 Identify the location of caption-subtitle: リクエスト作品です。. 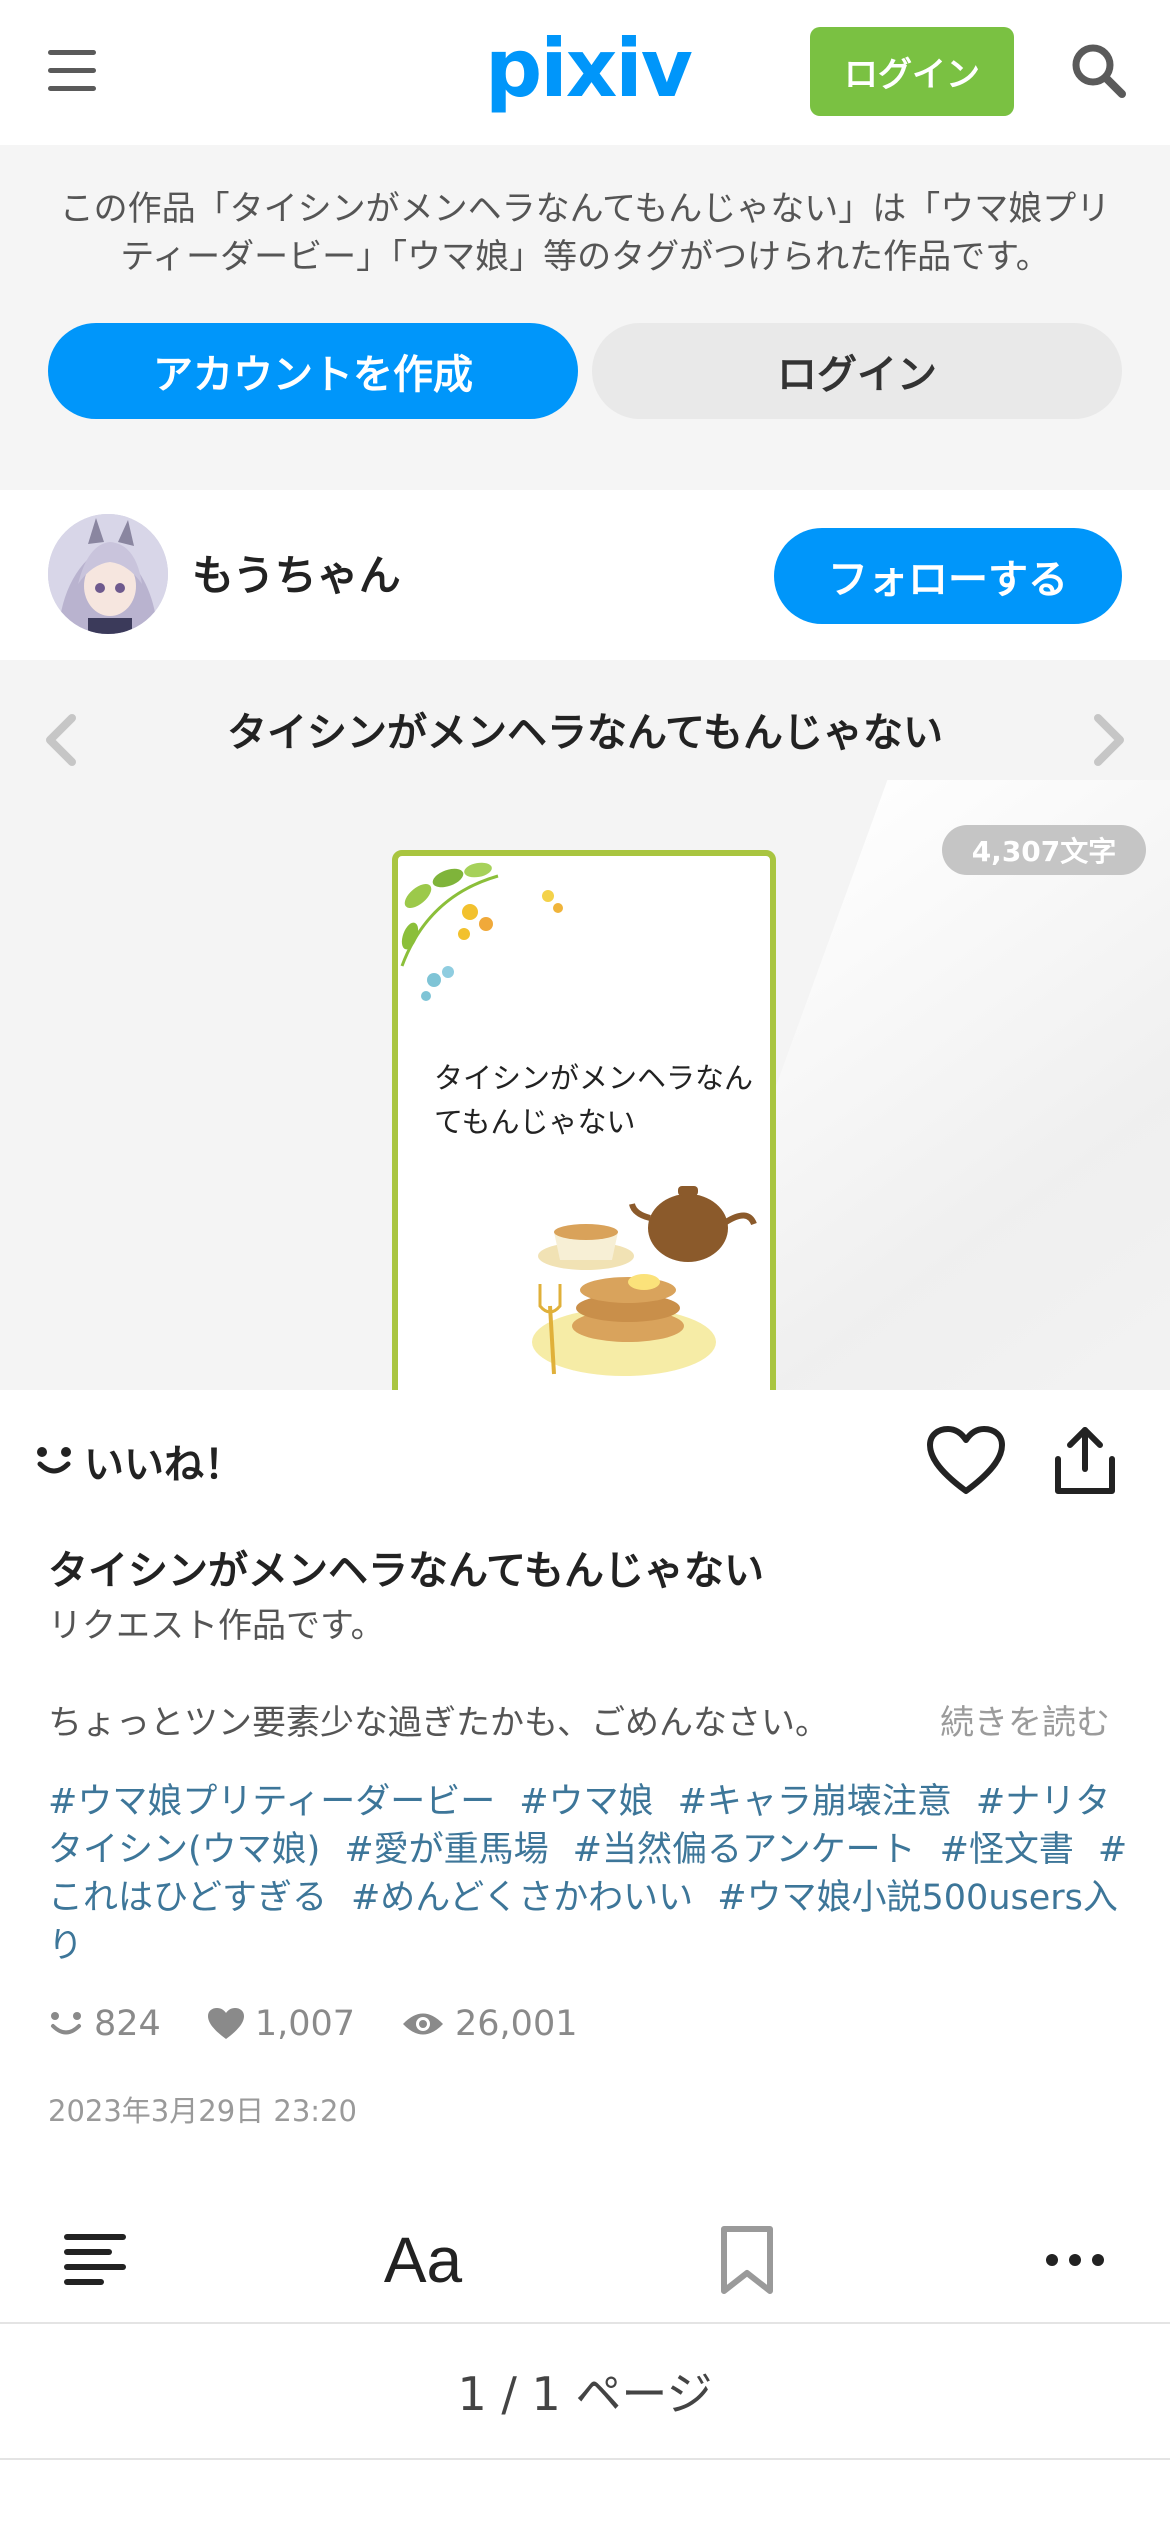
(216, 1626).